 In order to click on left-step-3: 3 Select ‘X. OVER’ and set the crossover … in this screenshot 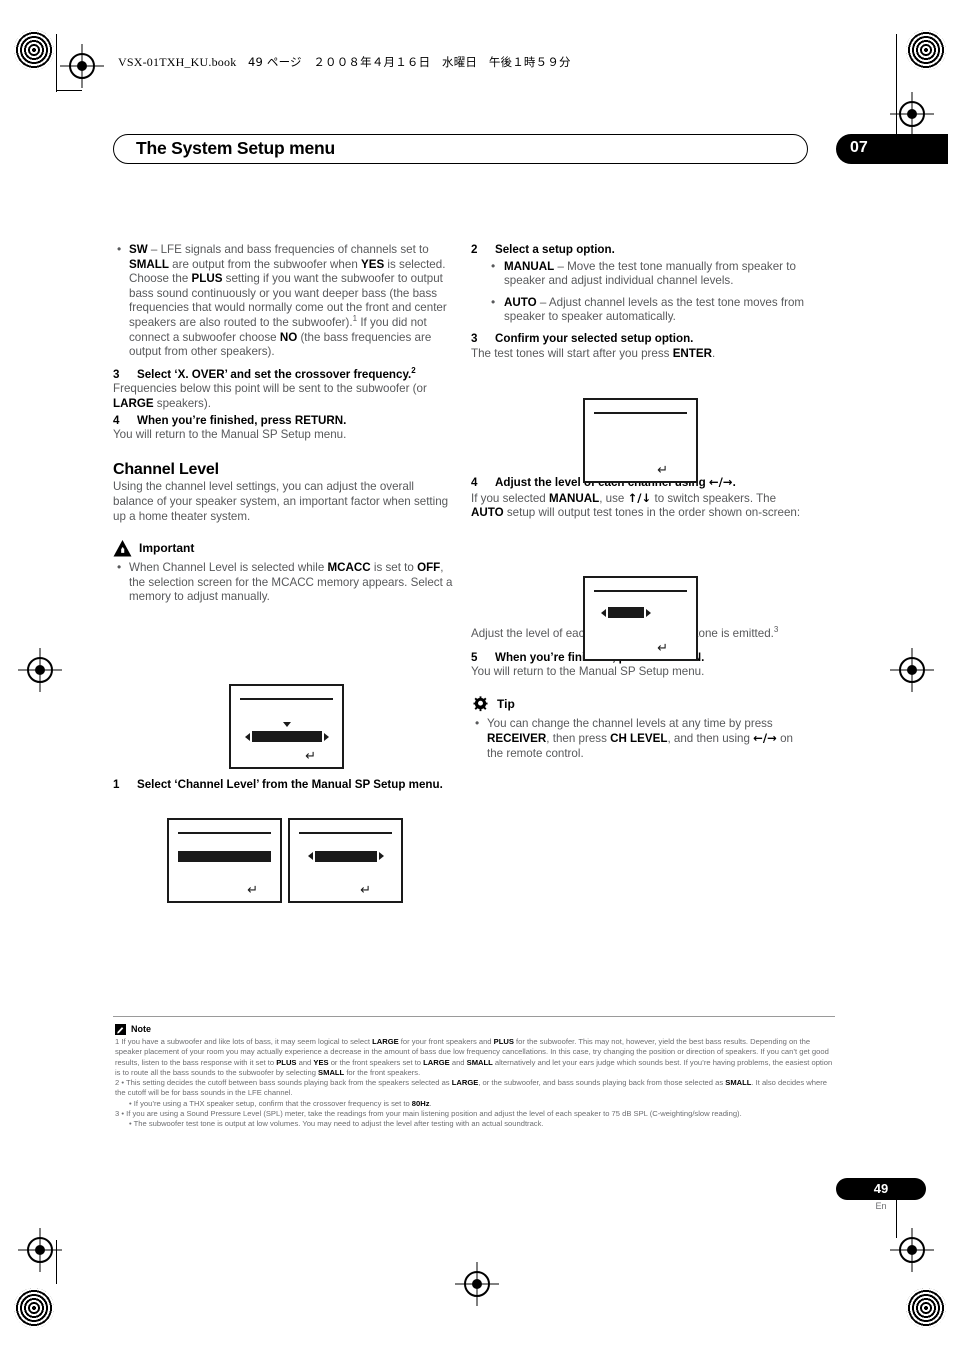, I will do `click(283, 389)`.